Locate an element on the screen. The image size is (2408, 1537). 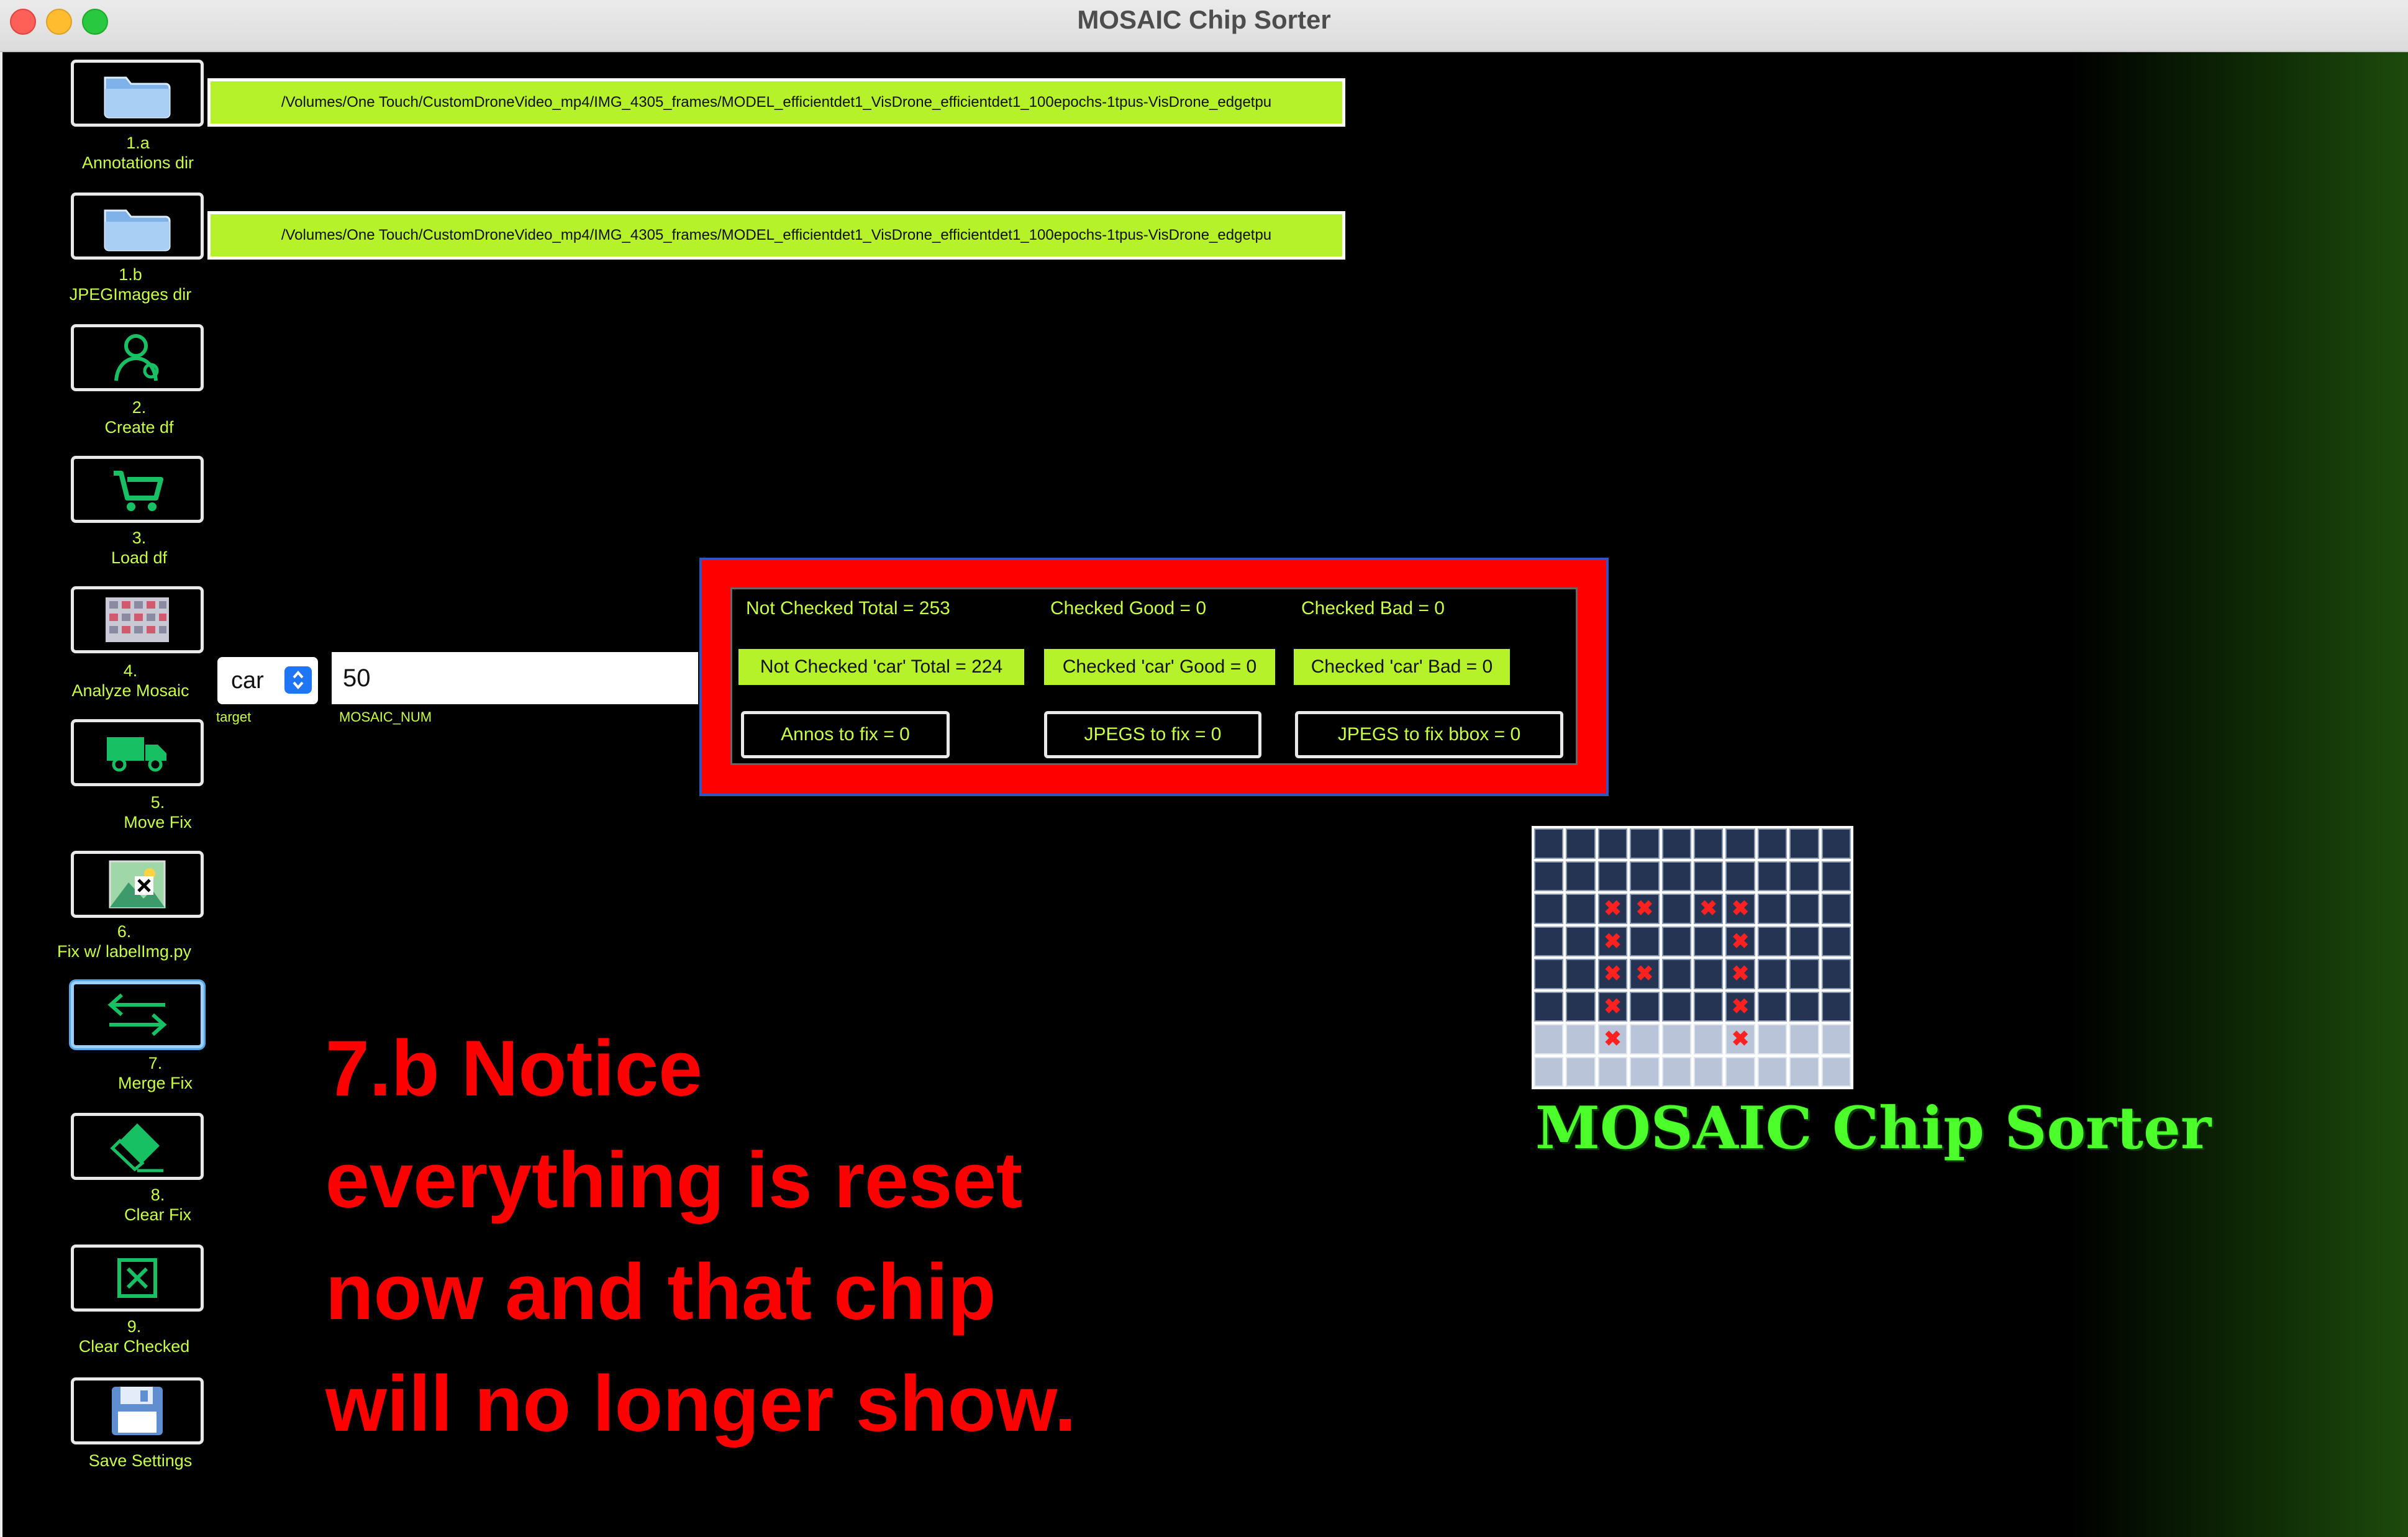
truck-icon is located at coordinates (136, 754).